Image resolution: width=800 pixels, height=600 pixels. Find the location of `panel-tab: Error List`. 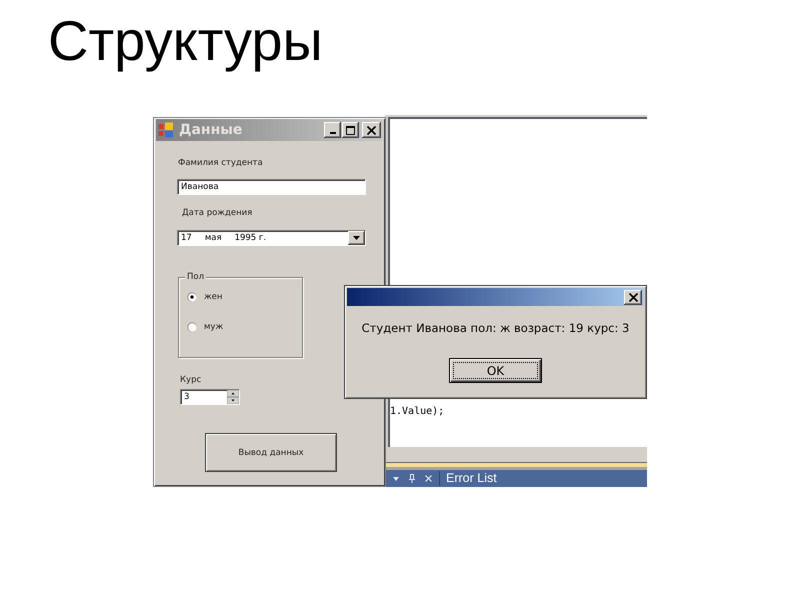

panel-tab: Error List is located at coordinates (471, 478).